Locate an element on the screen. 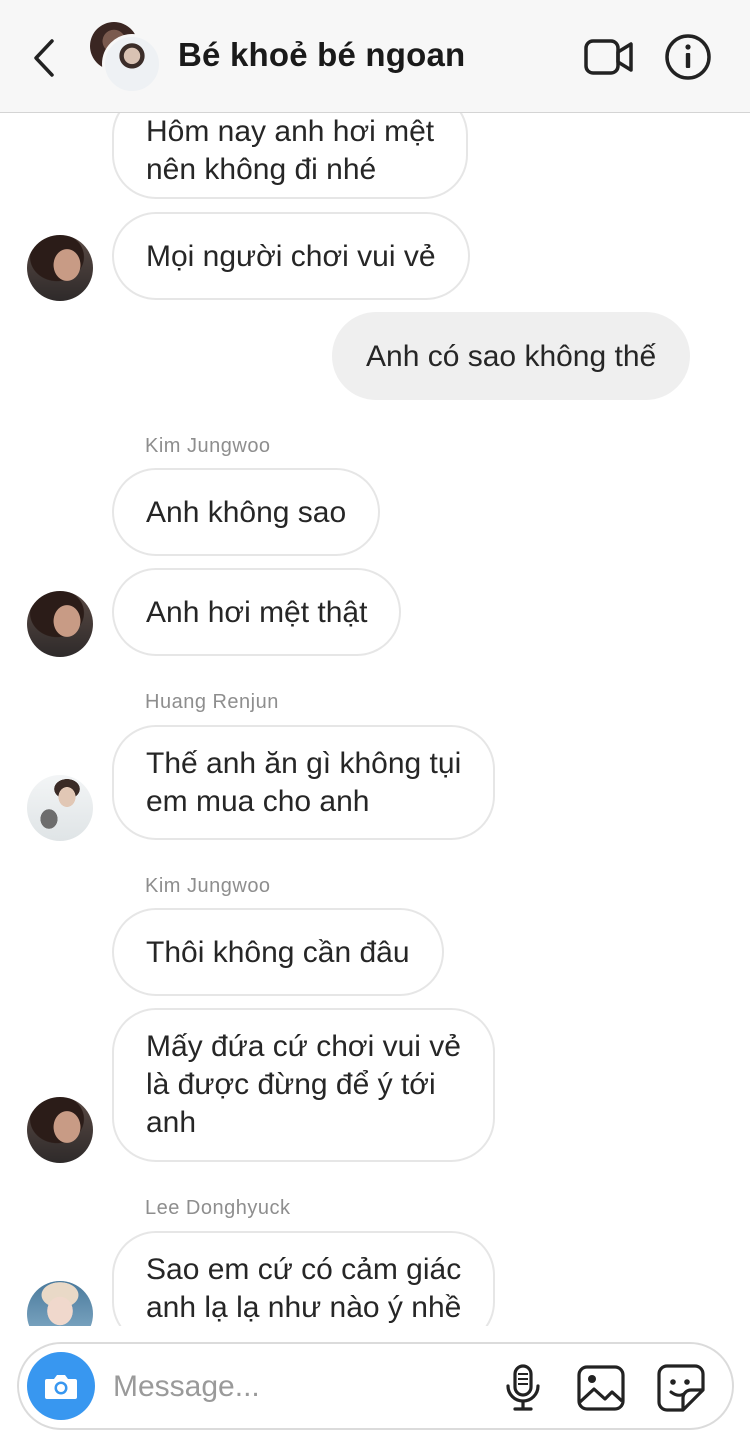 The height and width of the screenshot is (1447, 750). sender-name: Lee Donghyuck is located at coordinates (218, 1208).